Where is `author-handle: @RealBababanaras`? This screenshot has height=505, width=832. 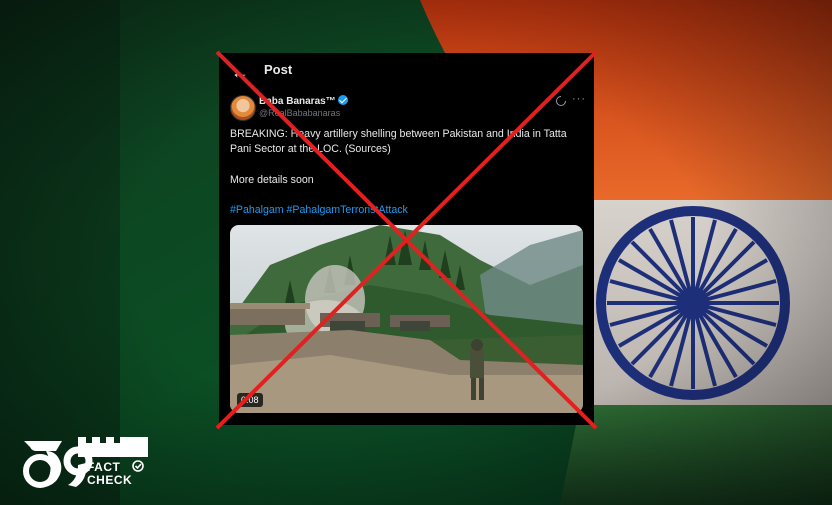
author-handle: @RealBababanaras is located at coordinates (299, 113).